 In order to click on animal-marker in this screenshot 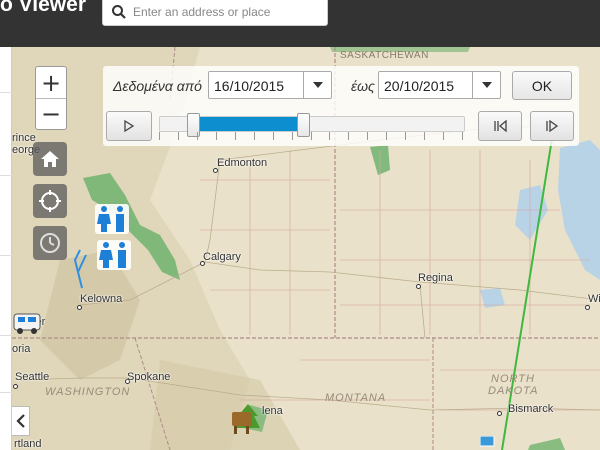, I will do `click(245, 421)`.